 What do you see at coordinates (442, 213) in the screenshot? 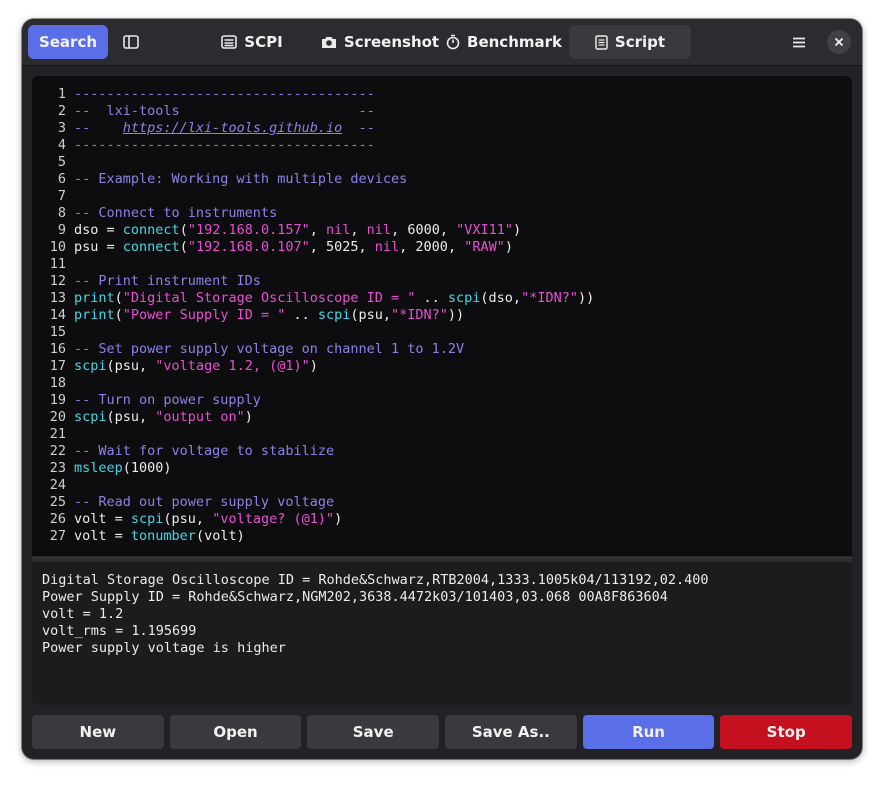
I see `code-line: 8 -- Connect to instruments` at bounding box center [442, 213].